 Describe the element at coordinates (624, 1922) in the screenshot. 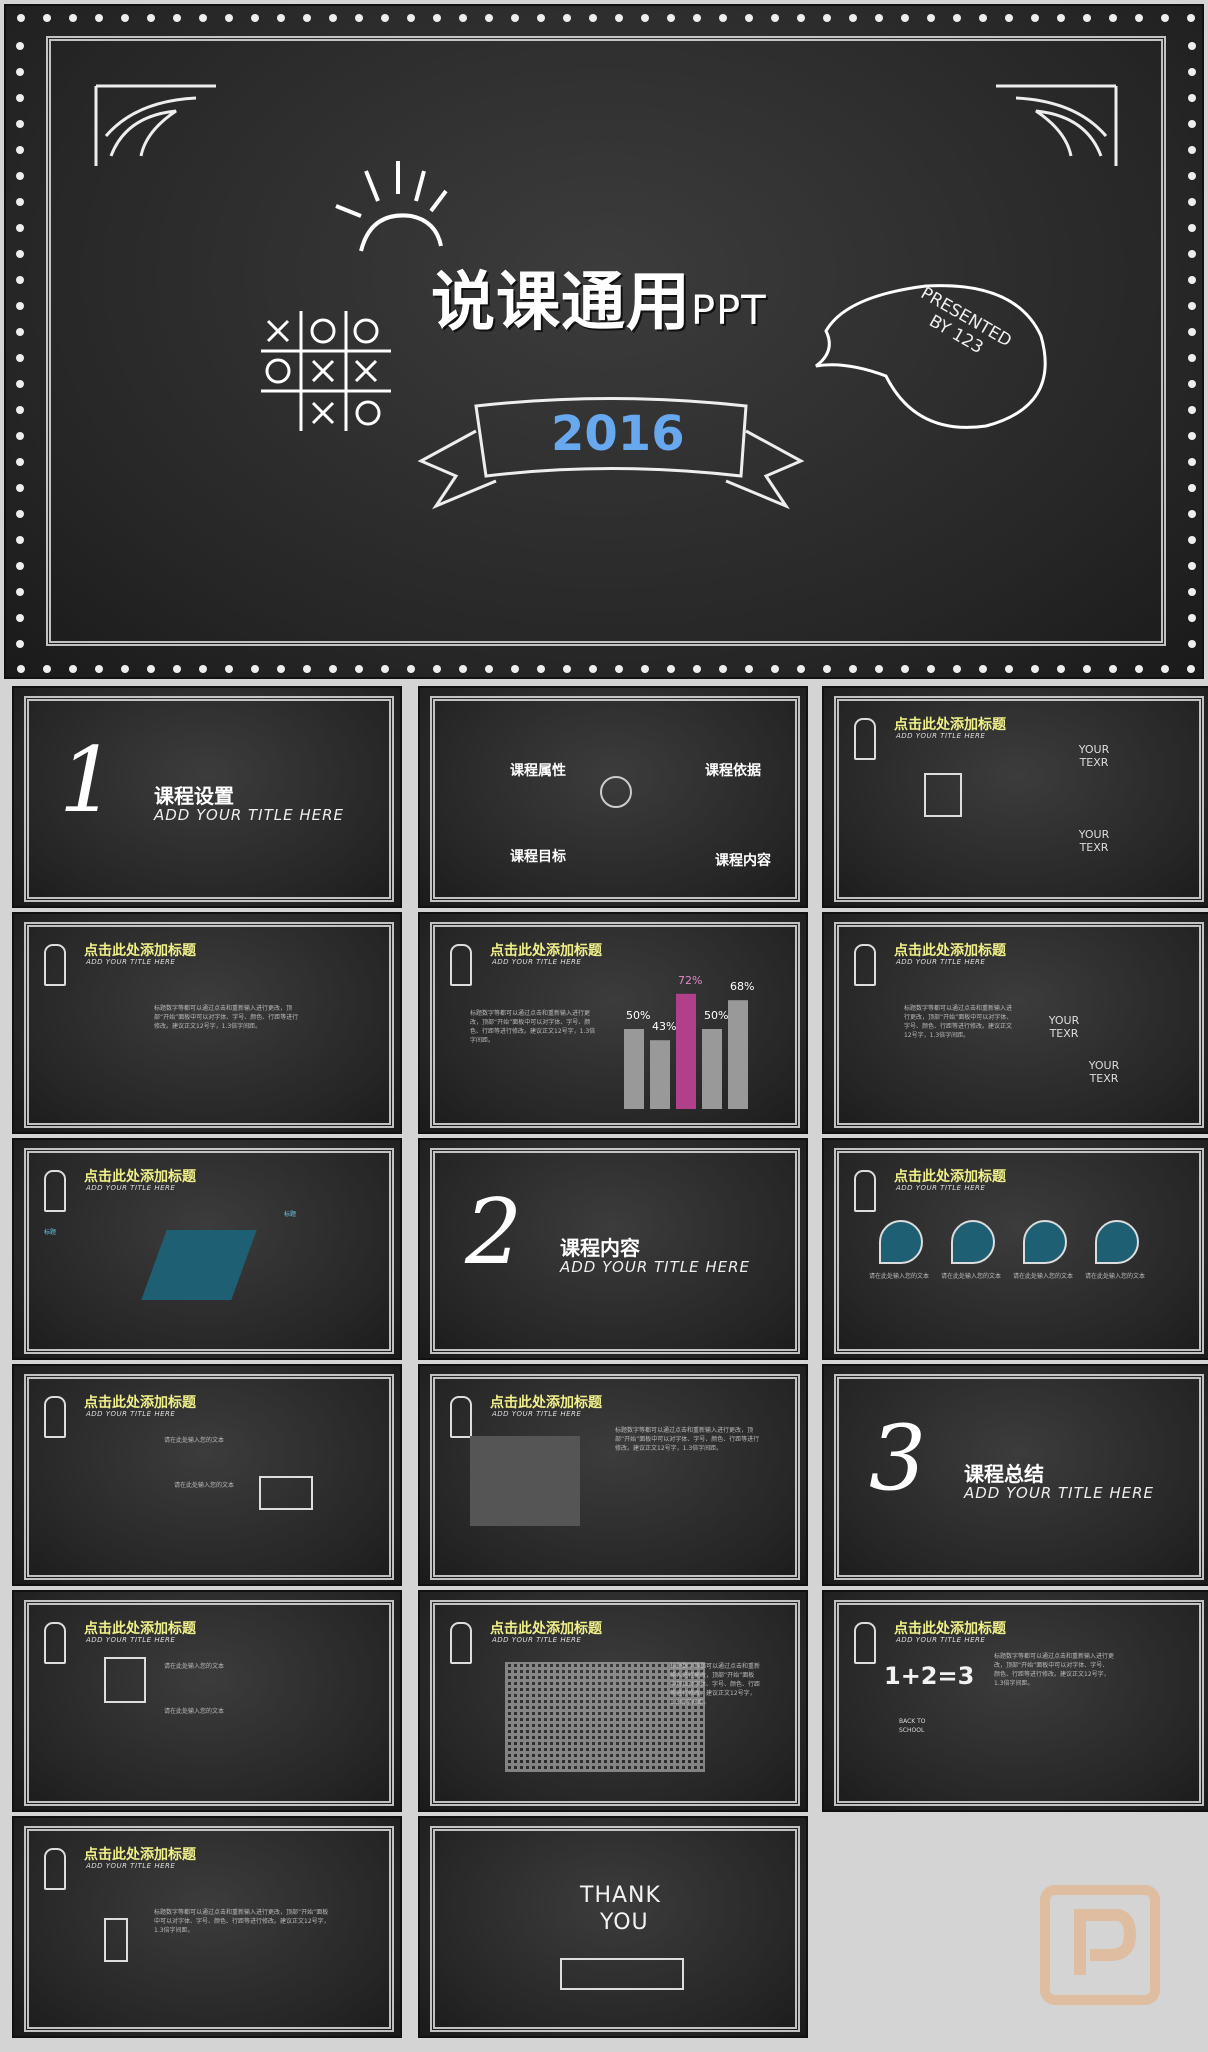

I see `thank-you-line2: YOU` at that location.